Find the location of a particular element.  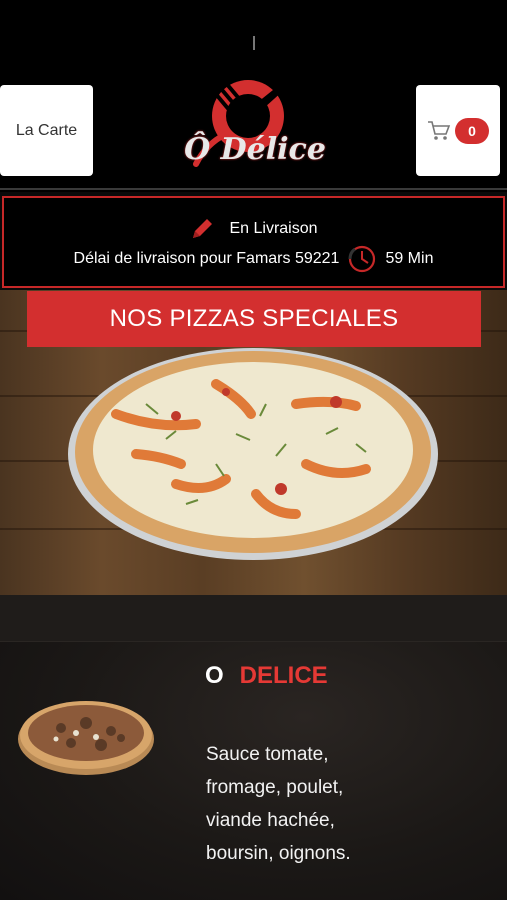

logo-mark-icon is located at coordinates (238, 123).